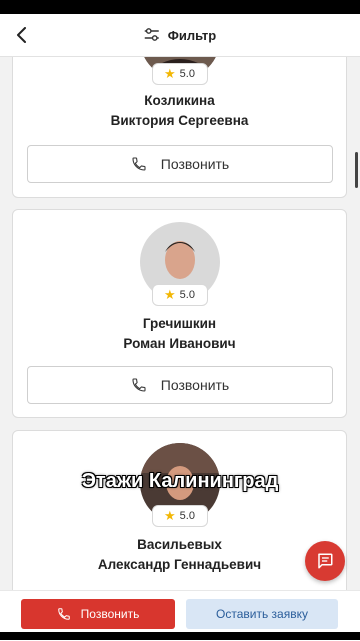 The width and height of the screenshot is (360, 641). What do you see at coordinates (180, 7) in the screenshot?
I see `status-bar` at bounding box center [180, 7].